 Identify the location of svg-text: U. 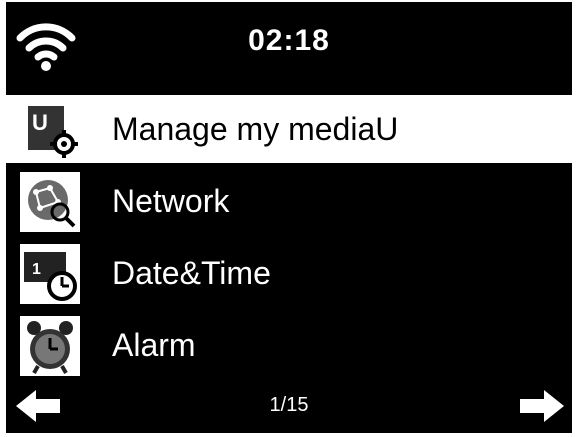
(40, 122).